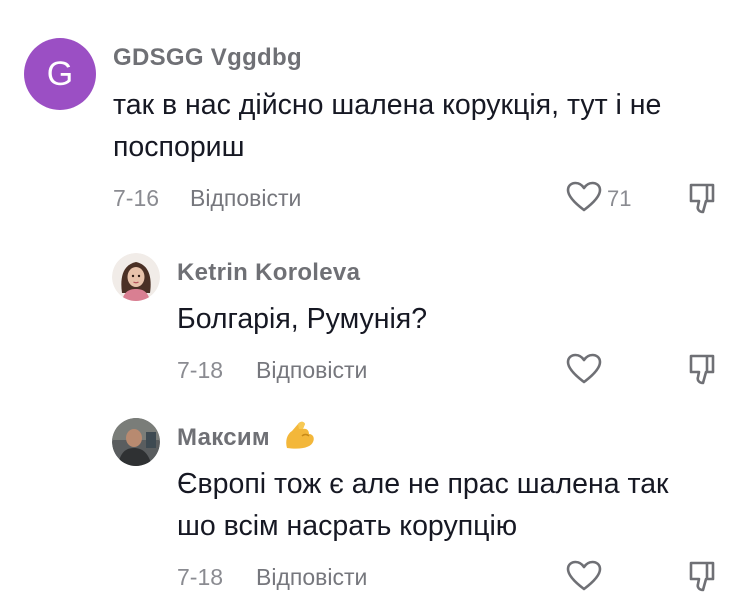  I want to click on comment-text-line: поспориш, so click(179, 147).